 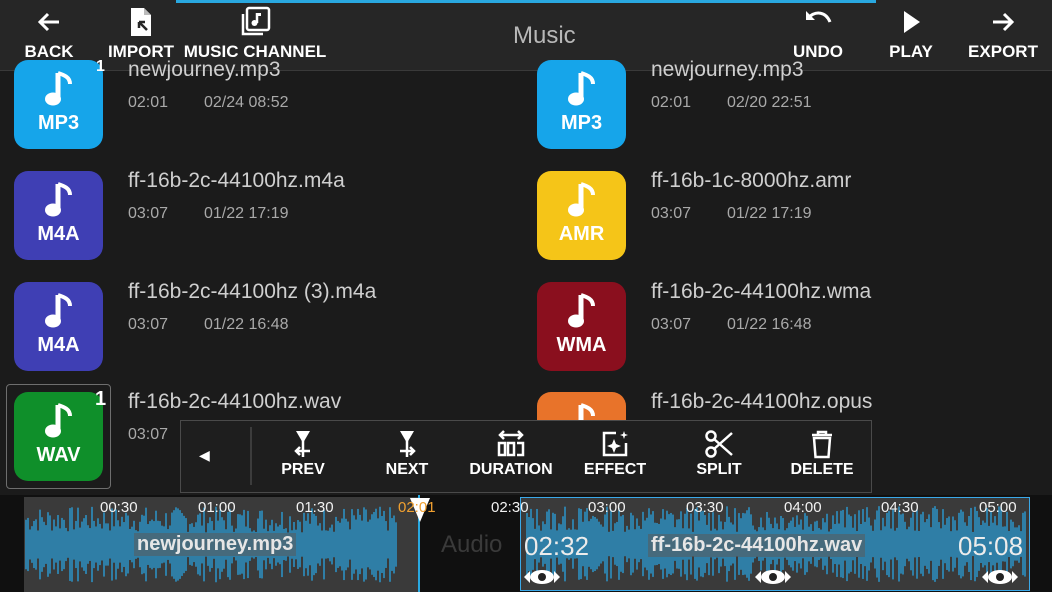 I want to click on back-label: BACK, so click(x=49, y=51).